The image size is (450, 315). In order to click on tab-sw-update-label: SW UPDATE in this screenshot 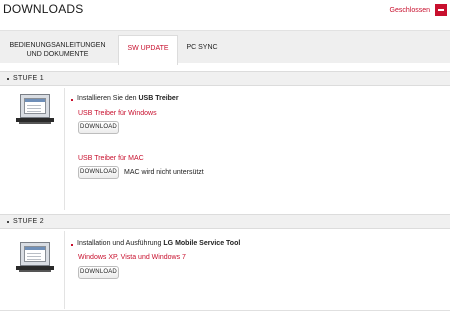, I will do `click(148, 48)`.